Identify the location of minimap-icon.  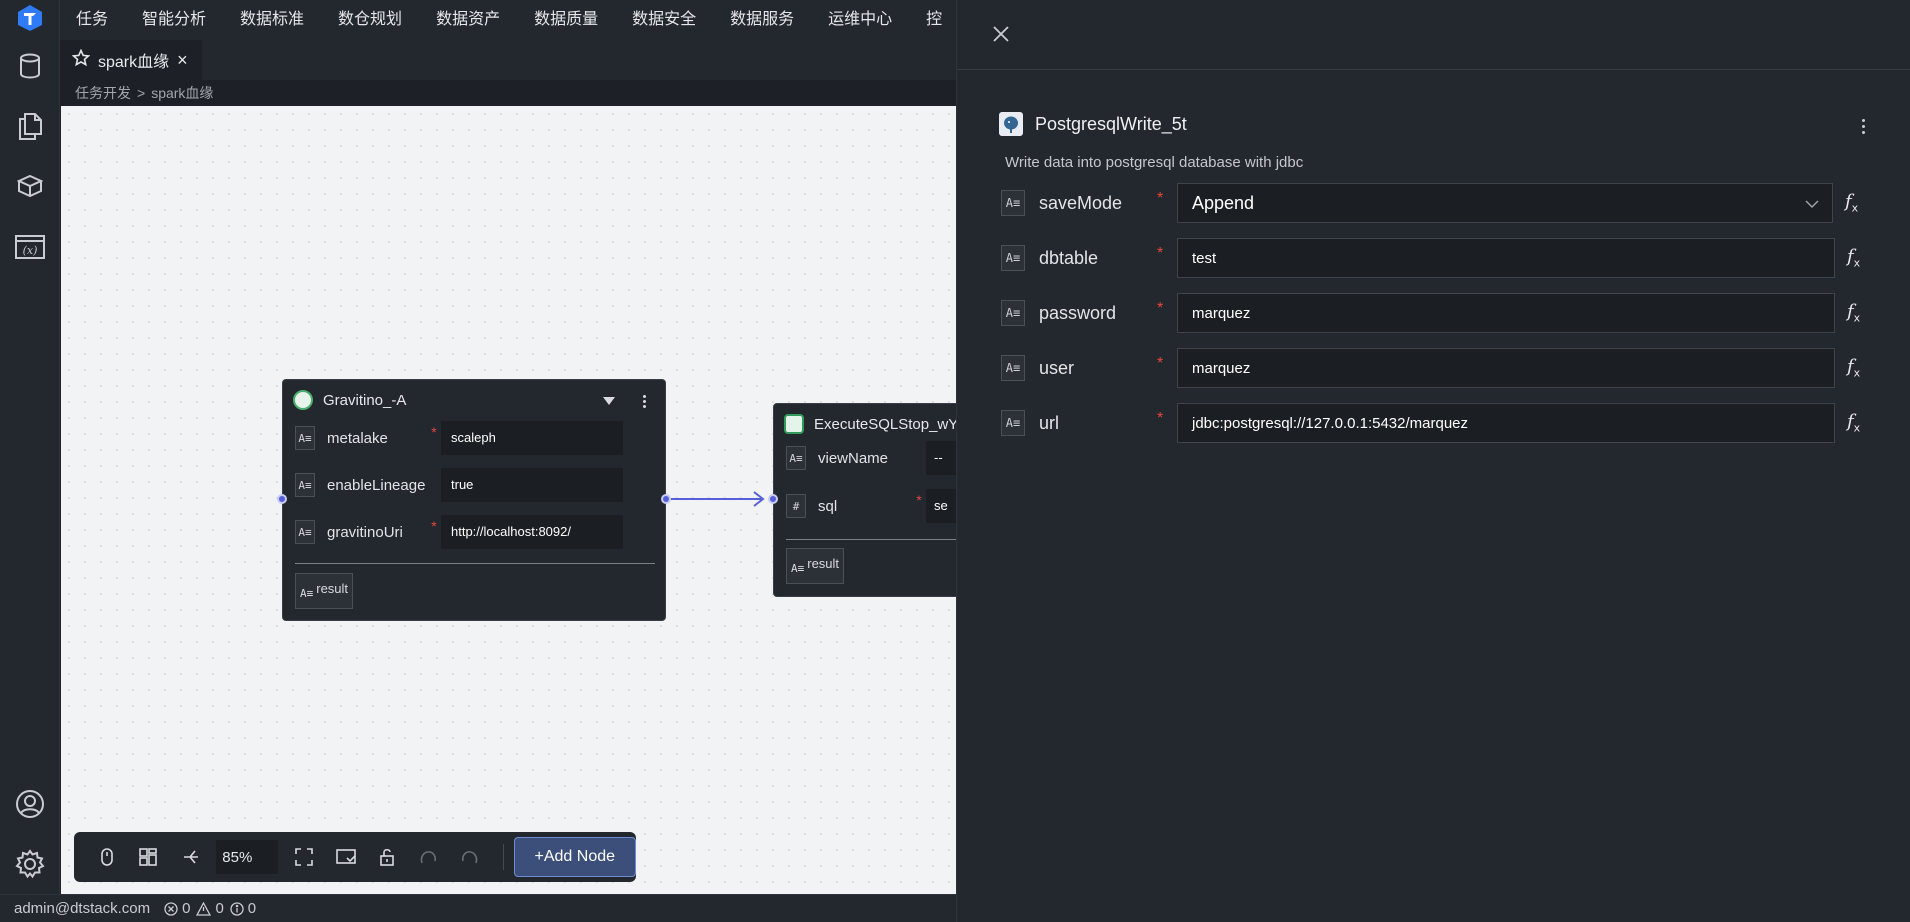
(345, 857).